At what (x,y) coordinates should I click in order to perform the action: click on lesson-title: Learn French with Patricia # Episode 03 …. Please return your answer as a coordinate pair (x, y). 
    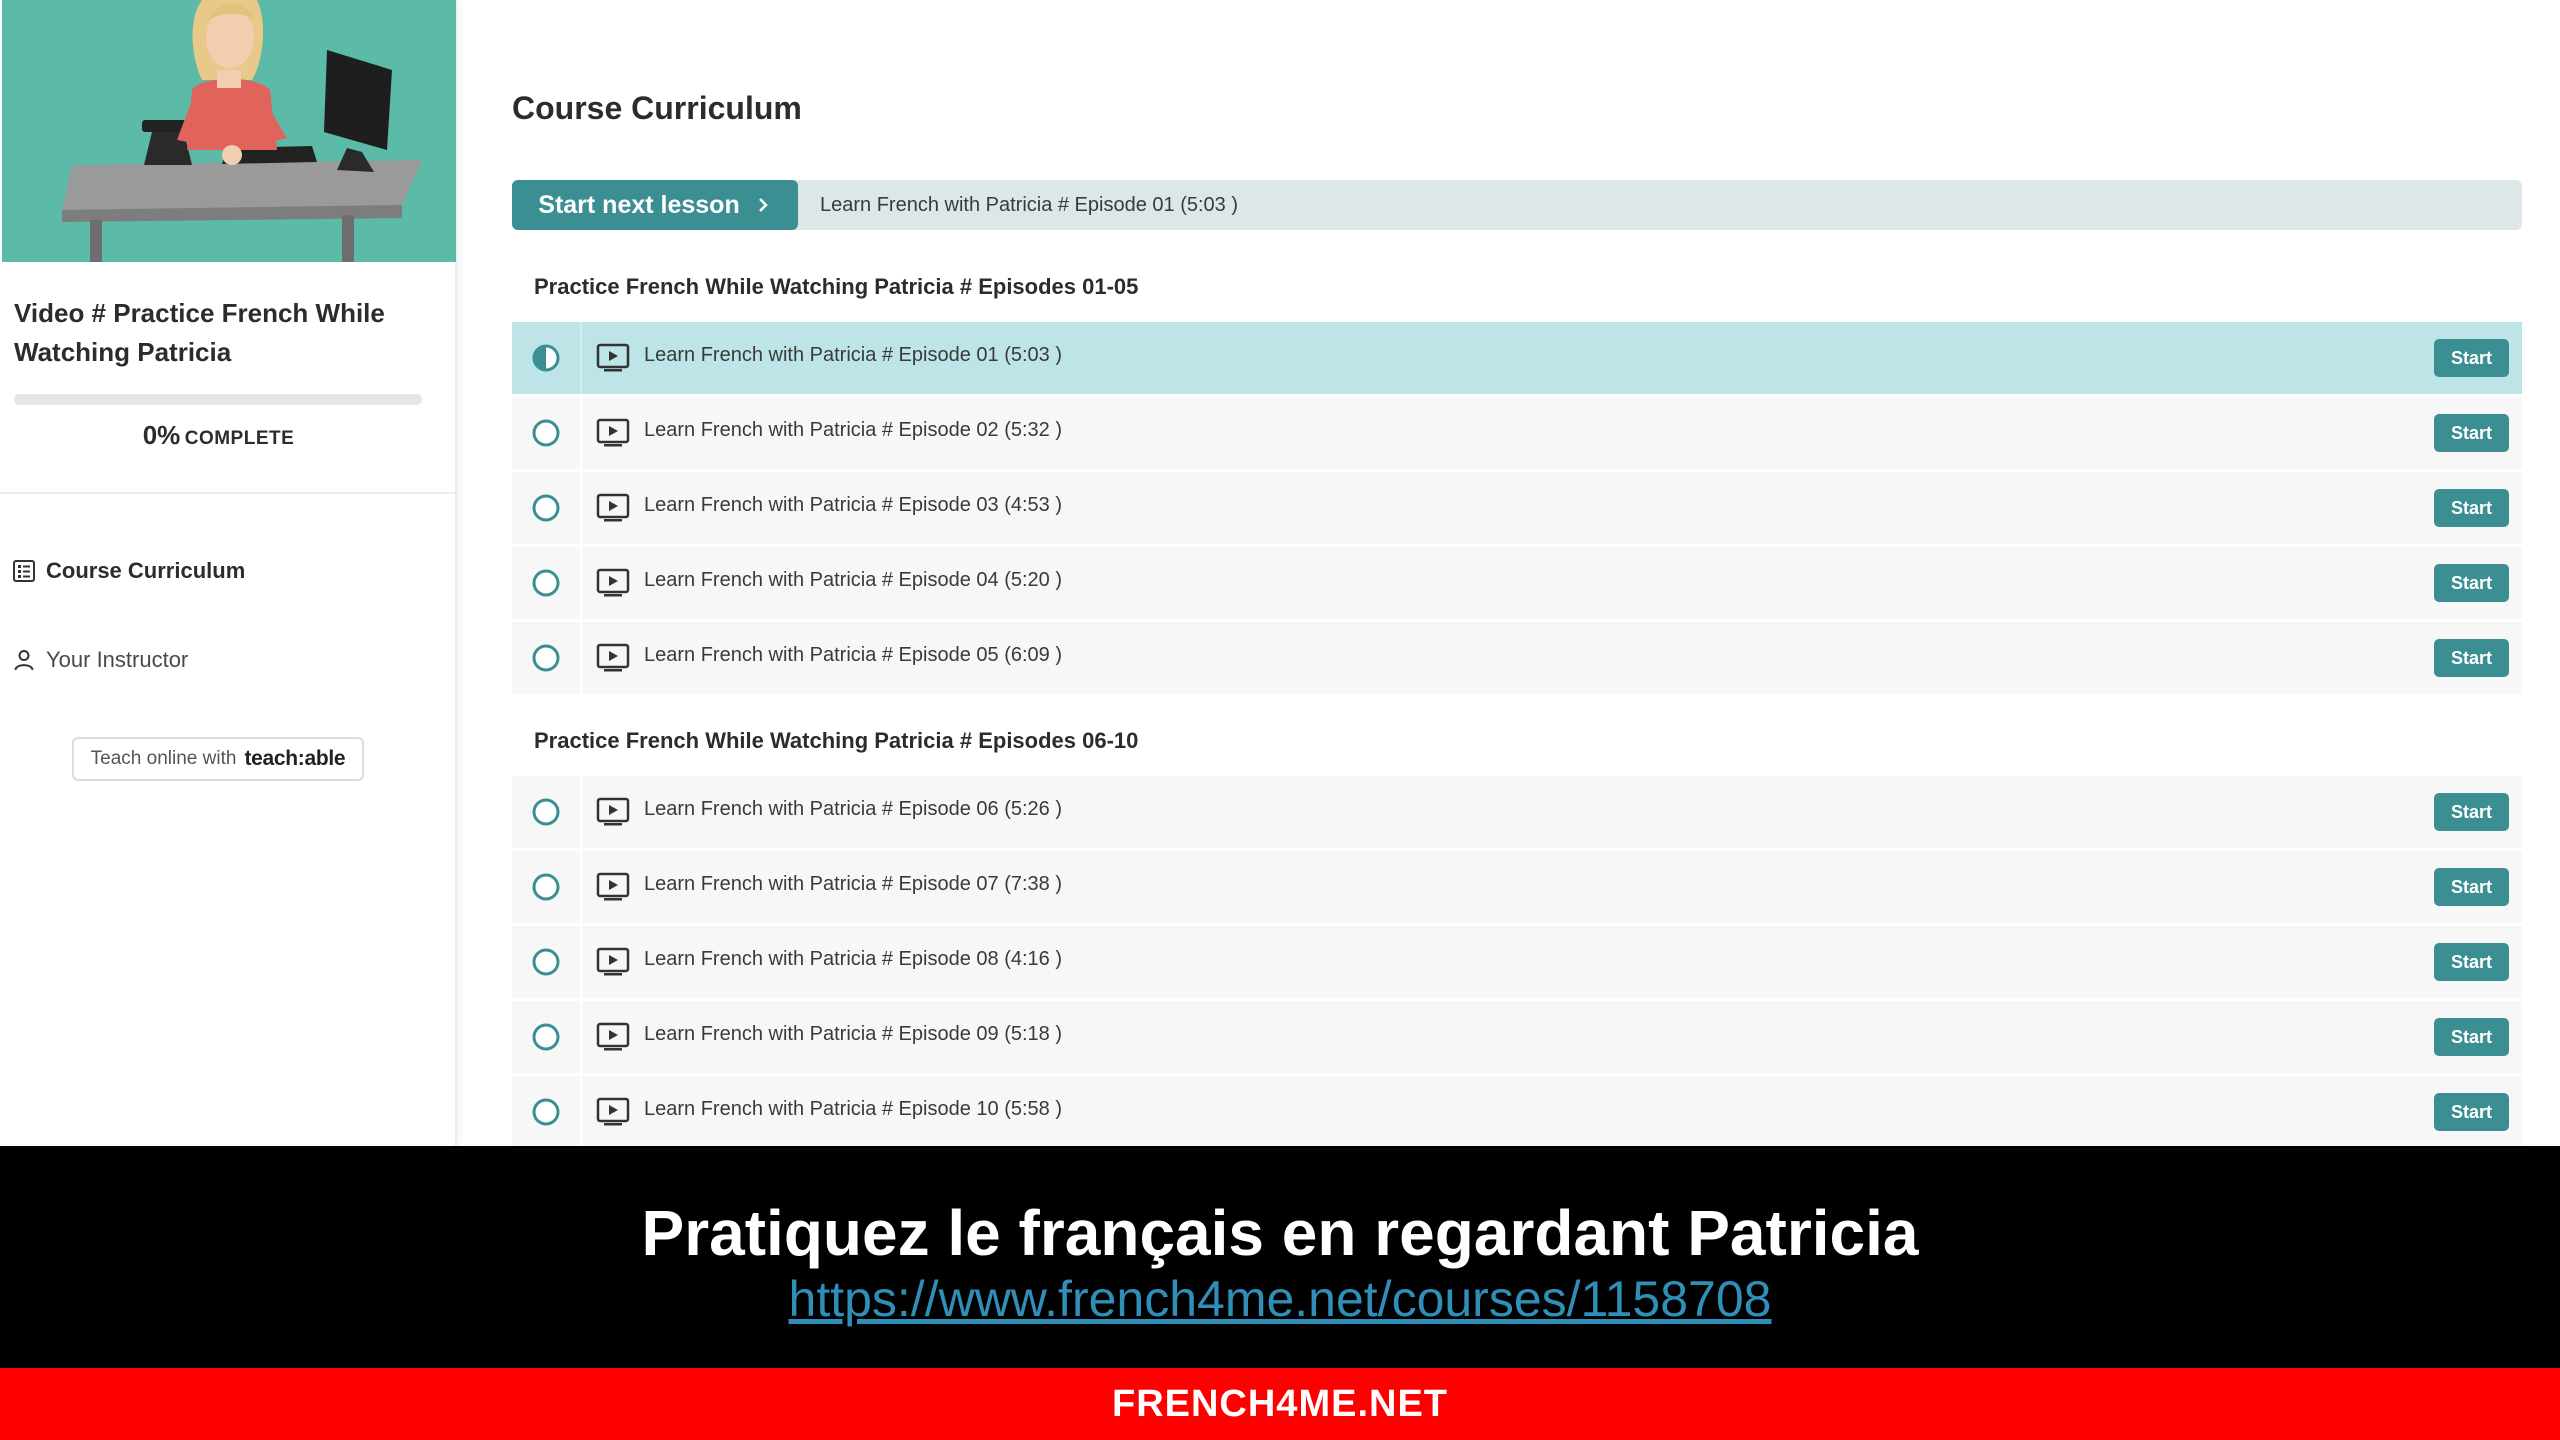
    Looking at the image, I should click on (853, 504).